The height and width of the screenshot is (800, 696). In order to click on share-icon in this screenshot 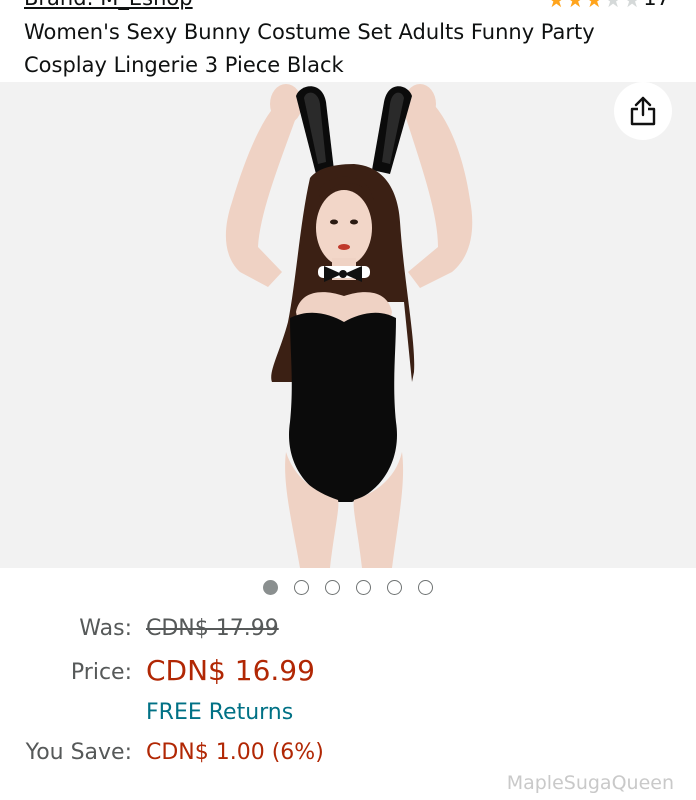, I will do `click(643, 111)`.